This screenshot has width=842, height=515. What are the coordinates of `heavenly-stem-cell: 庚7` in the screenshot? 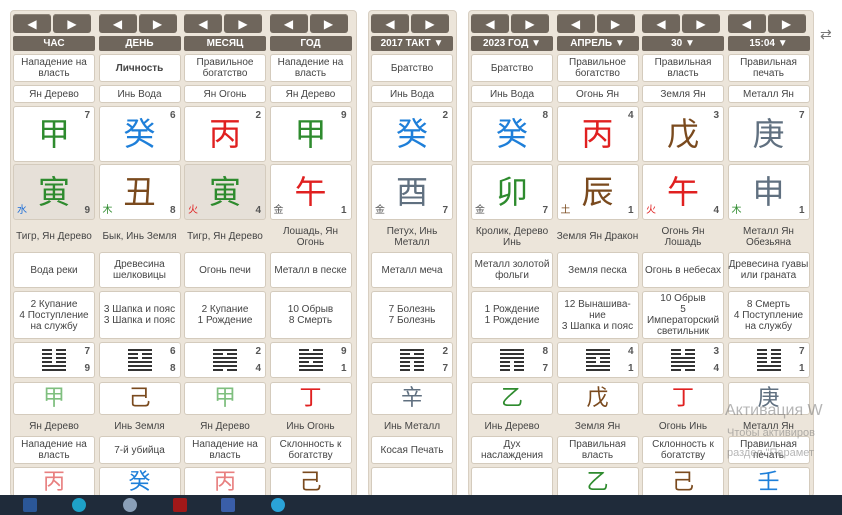 It's located at (768, 134).